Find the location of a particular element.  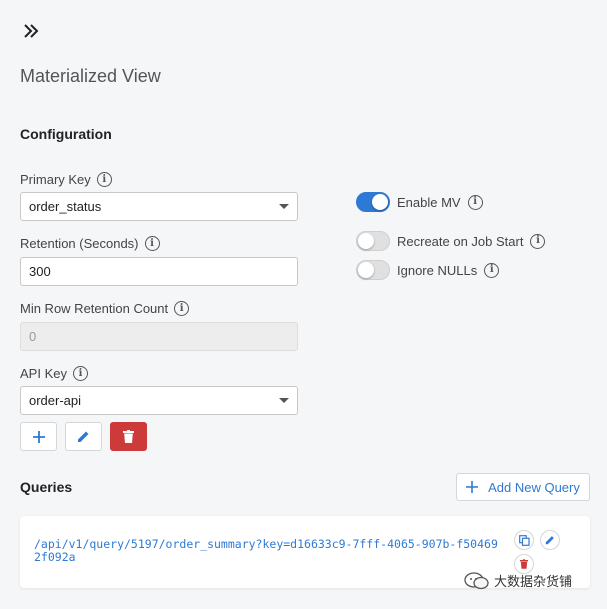

retention-label: Retention (Seconds) i is located at coordinates (90, 243).